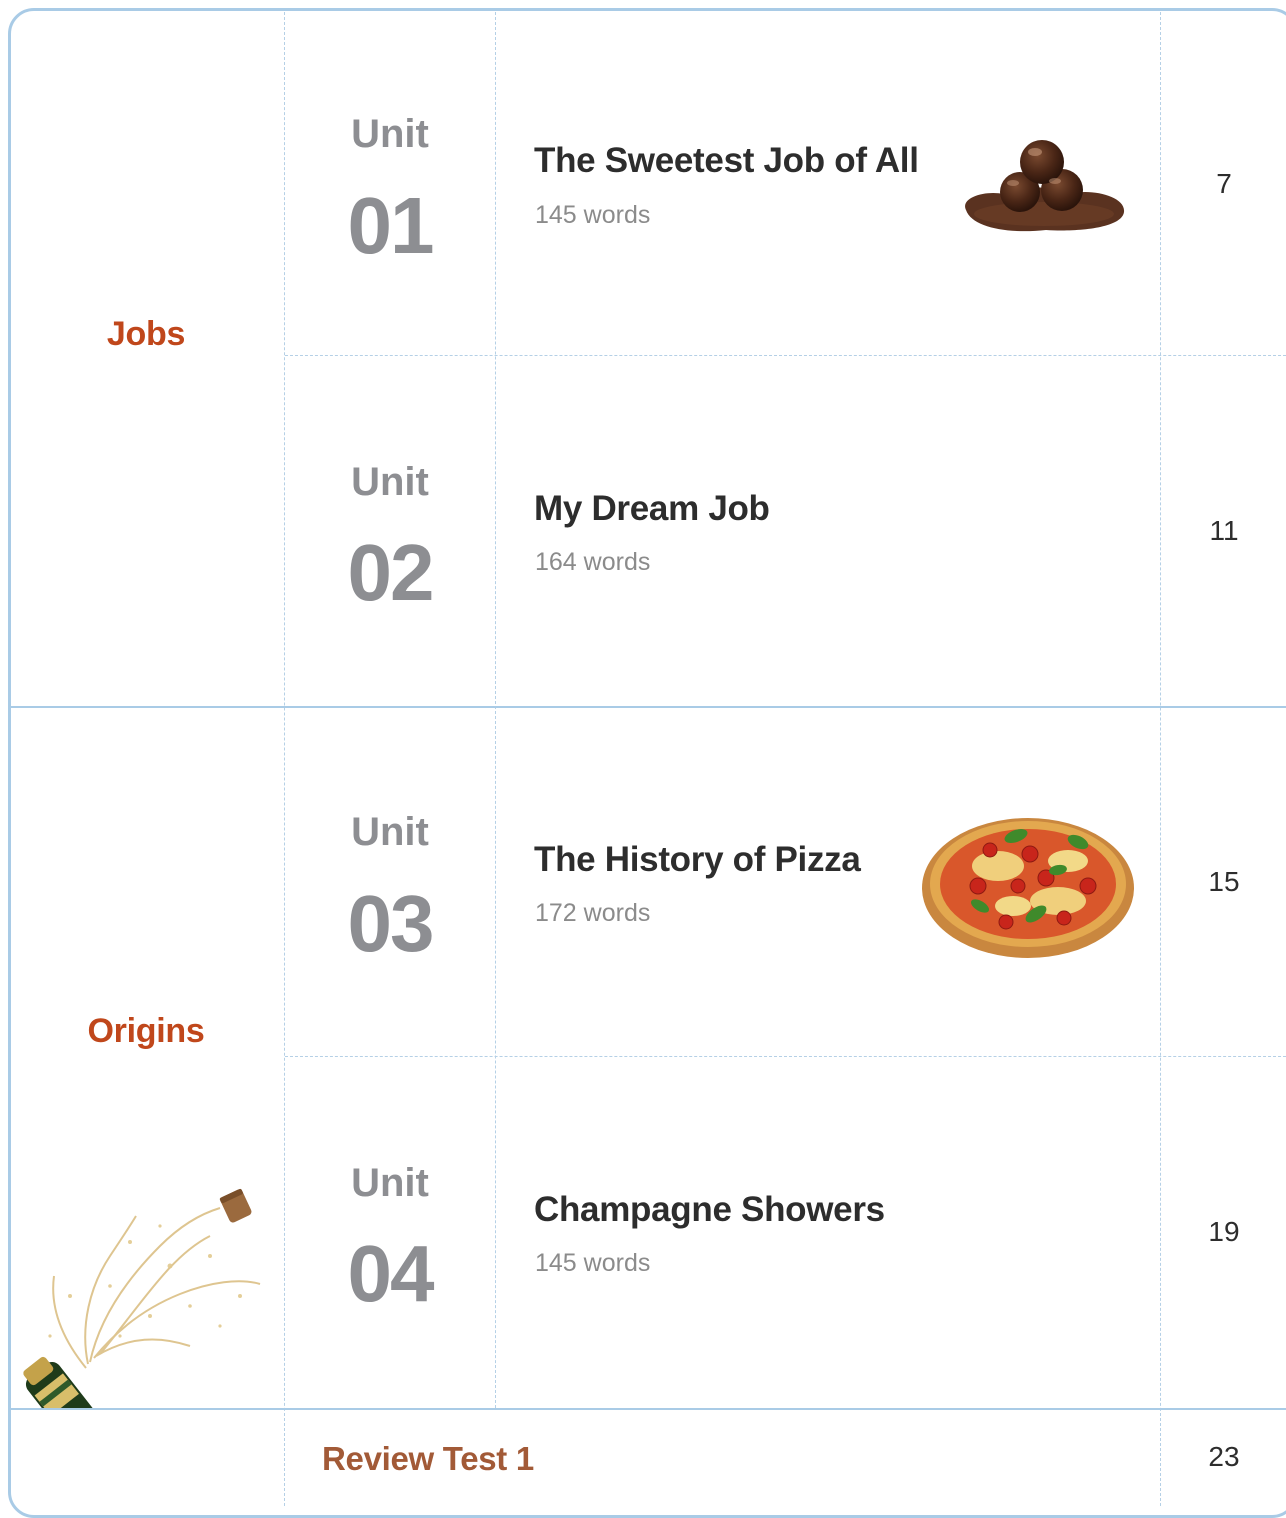 The height and width of the screenshot is (1518, 1286). What do you see at coordinates (1224, 184) in the screenshot?
I see `page-number: 7` at bounding box center [1224, 184].